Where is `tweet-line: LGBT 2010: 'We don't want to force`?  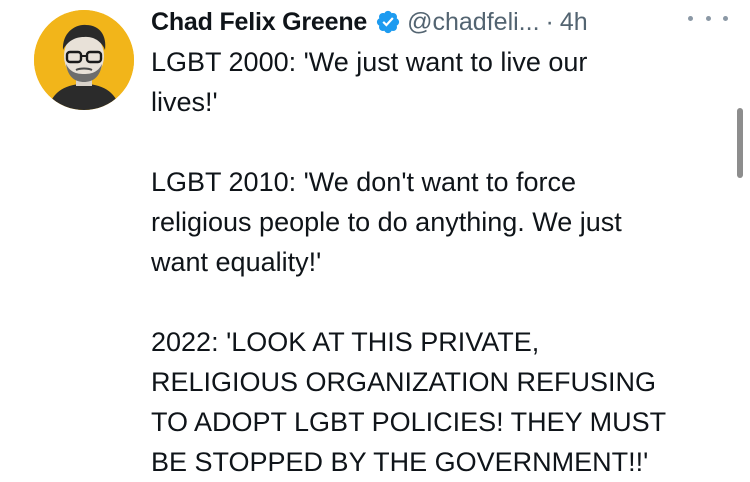
tweet-line: LGBT 2010: 'We don't want to force is located at coordinates (364, 182).